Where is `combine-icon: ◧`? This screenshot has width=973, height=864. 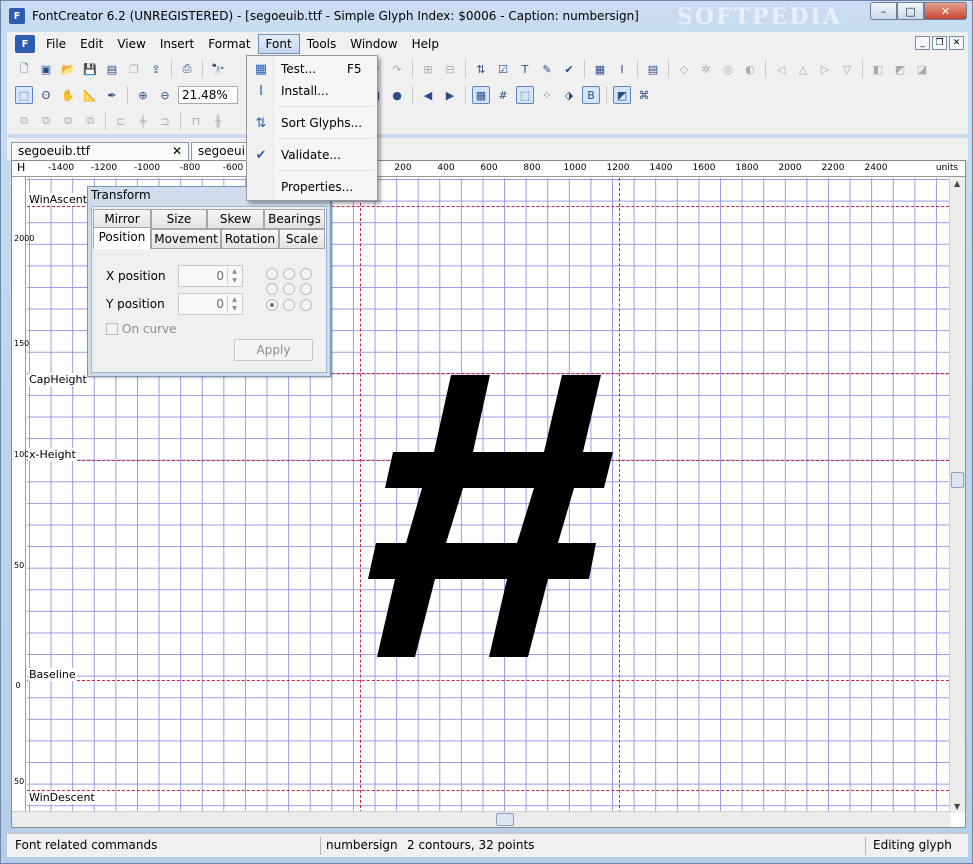 combine-icon: ◧ is located at coordinates (878, 69).